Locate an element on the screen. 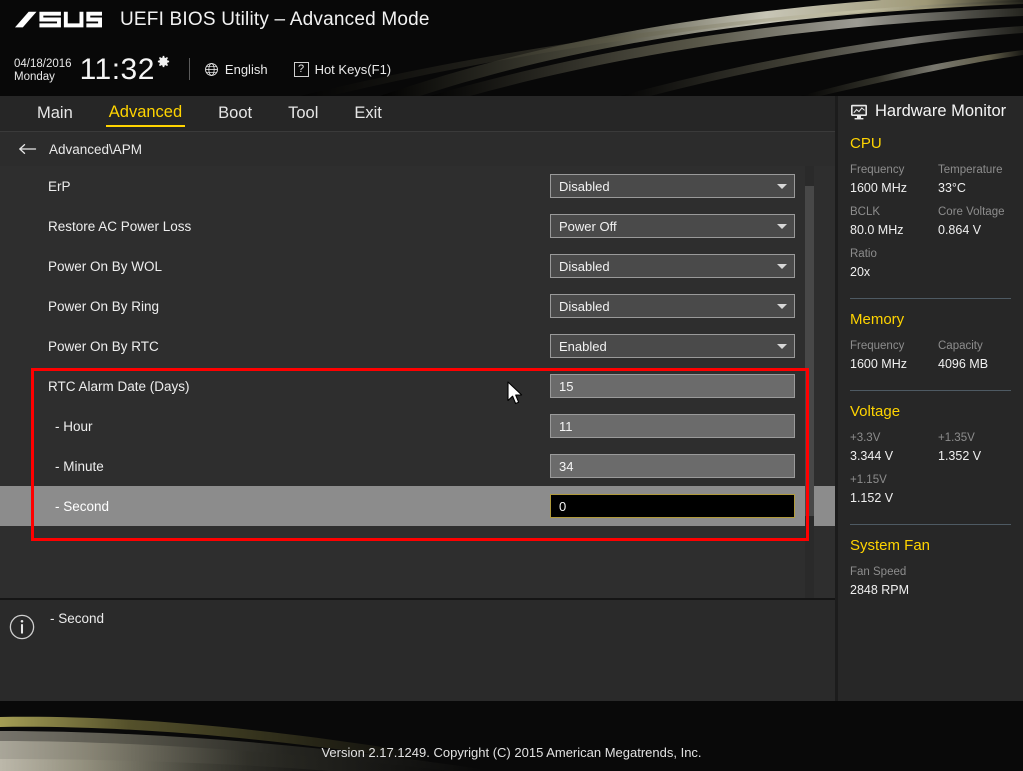 The height and width of the screenshot is (771, 1023). setting-row-second: - Second 0 is located at coordinates (417, 506).